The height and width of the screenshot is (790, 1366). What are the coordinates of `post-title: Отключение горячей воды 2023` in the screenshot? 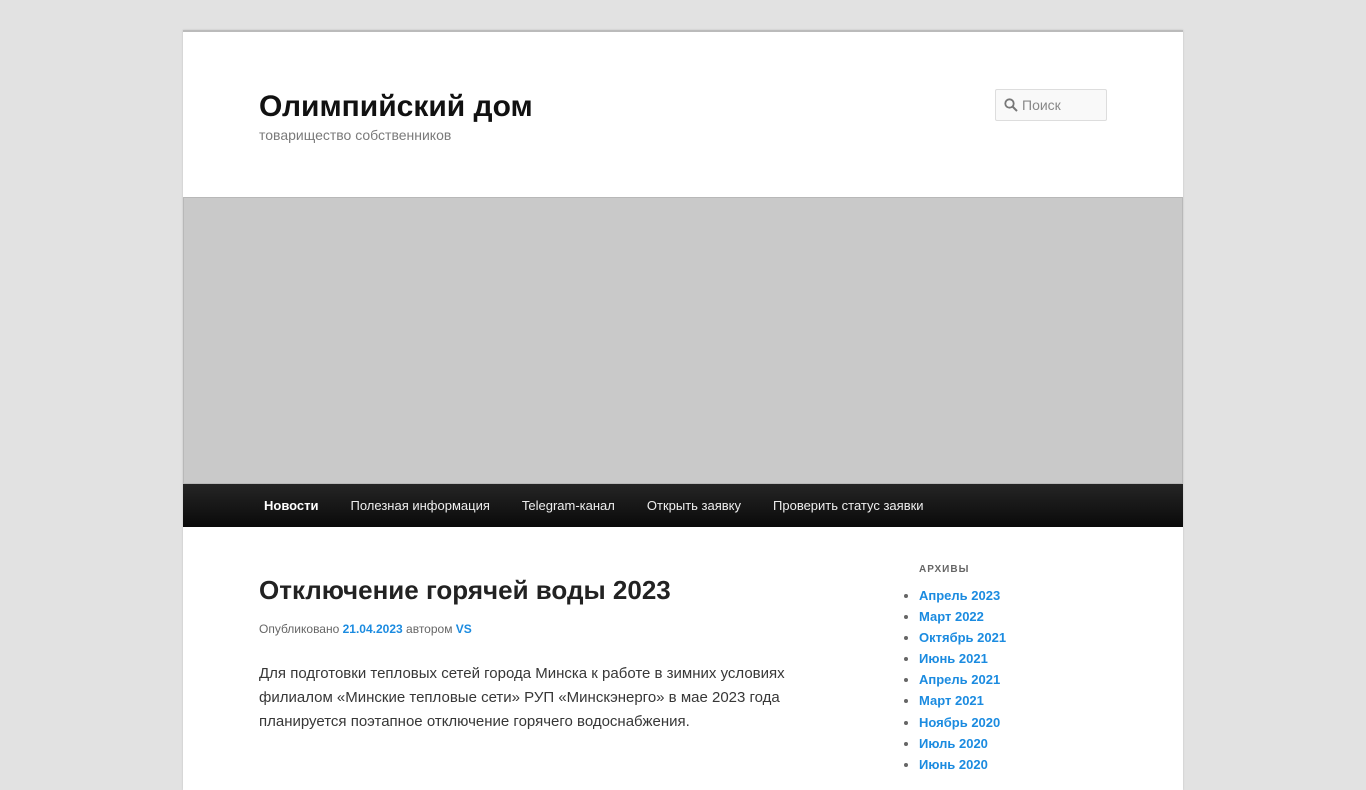 It's located at (465, 590).